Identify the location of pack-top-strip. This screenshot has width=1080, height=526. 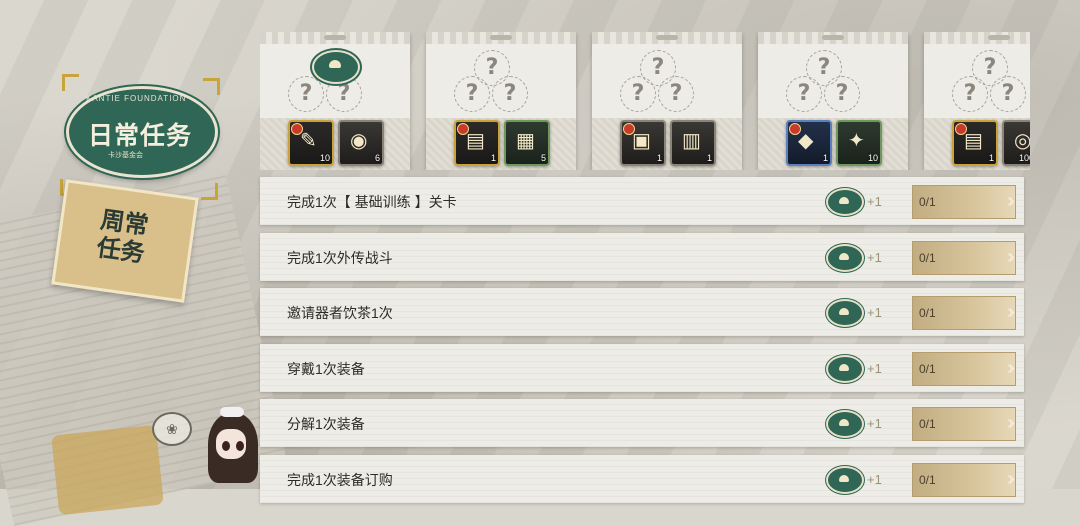
(977, 38).